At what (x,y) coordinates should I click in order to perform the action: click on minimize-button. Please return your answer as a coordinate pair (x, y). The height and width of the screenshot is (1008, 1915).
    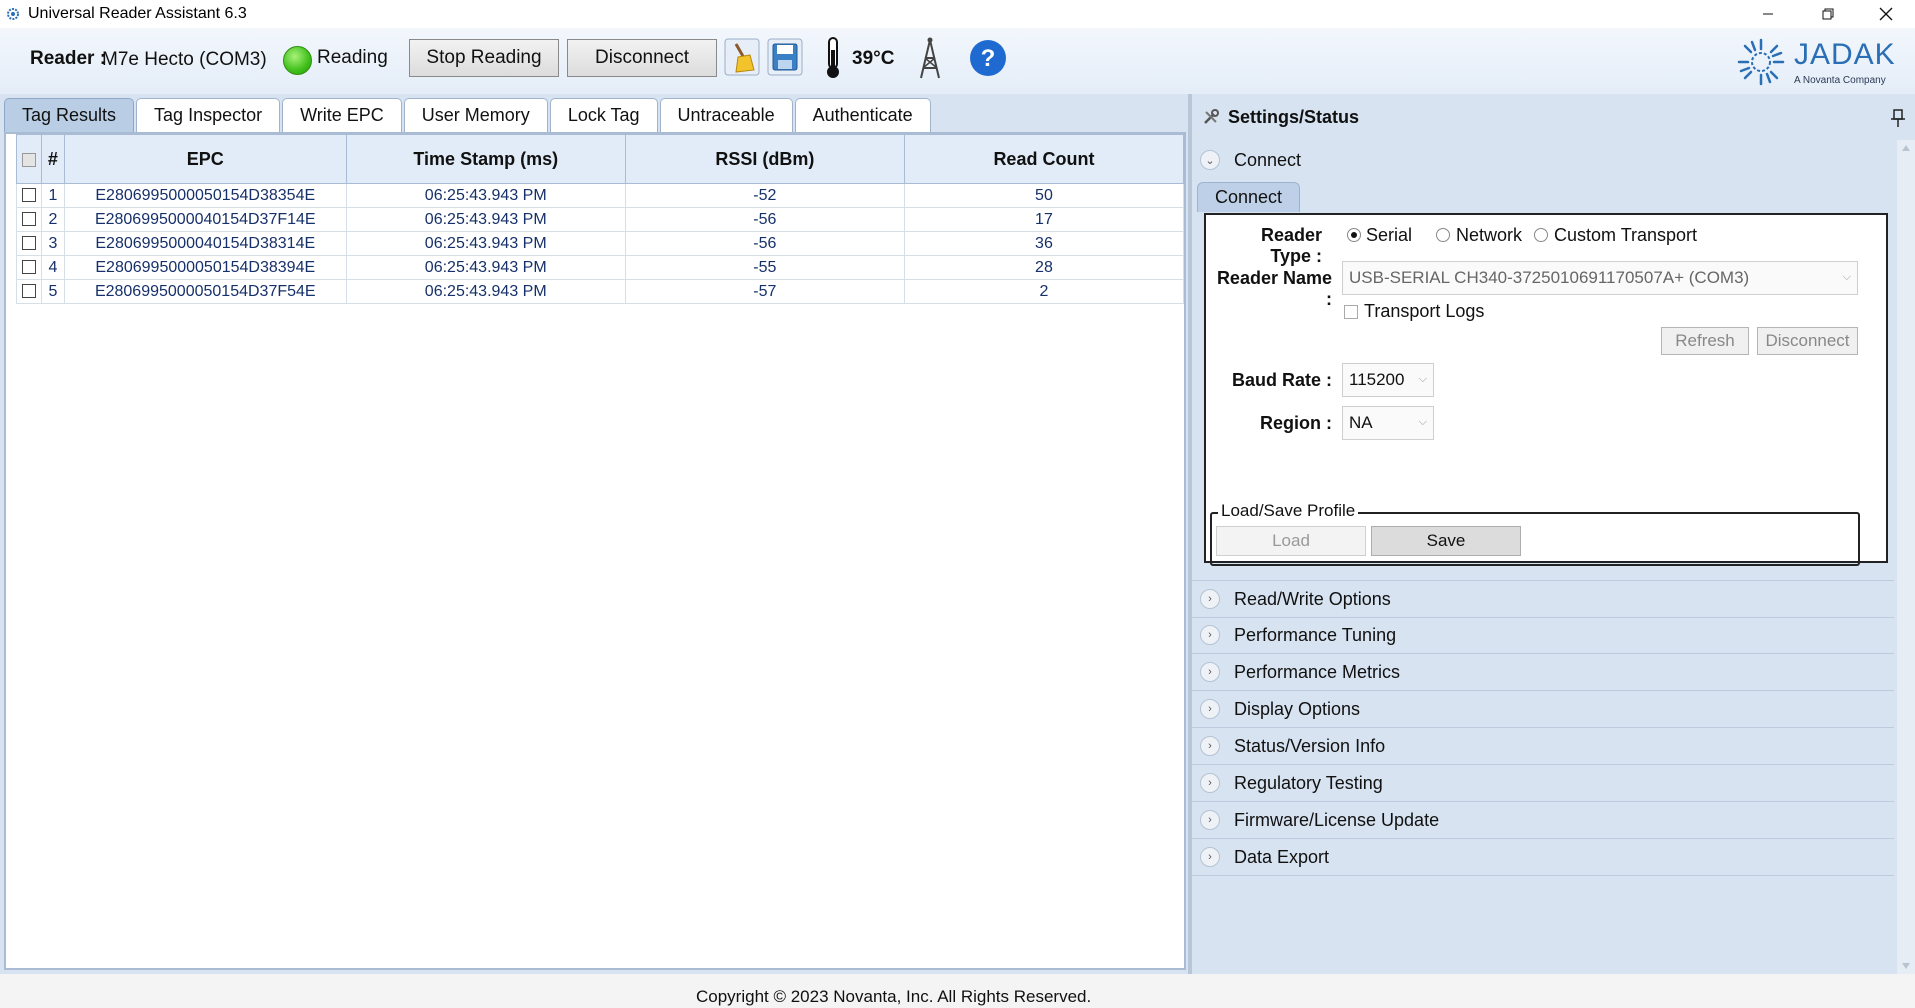
    Looking at the image, I should click on (1768, 14).